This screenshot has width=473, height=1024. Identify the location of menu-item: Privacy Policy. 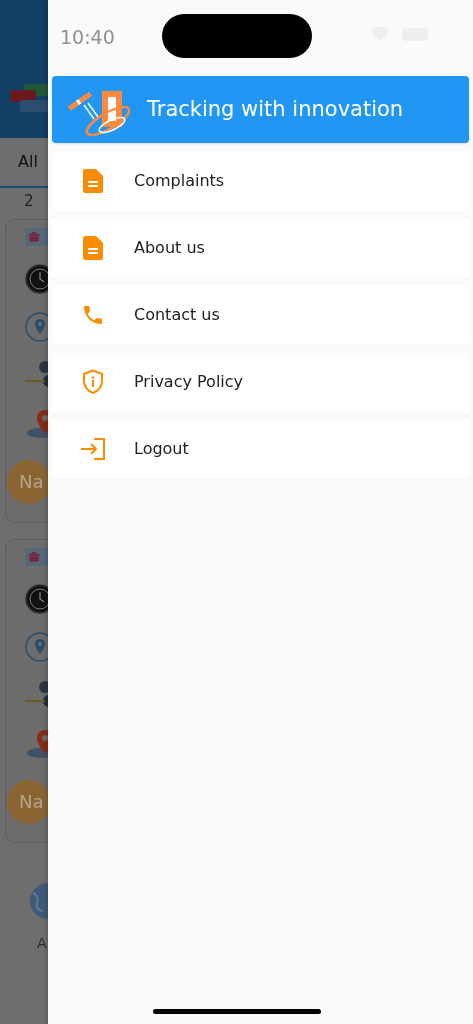
(260, 382).